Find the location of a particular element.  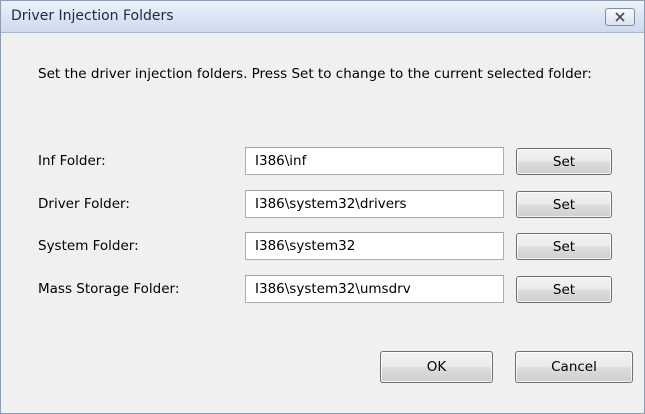

mass-storage-folder-set-button: Set is located at coordinates (564, 289).